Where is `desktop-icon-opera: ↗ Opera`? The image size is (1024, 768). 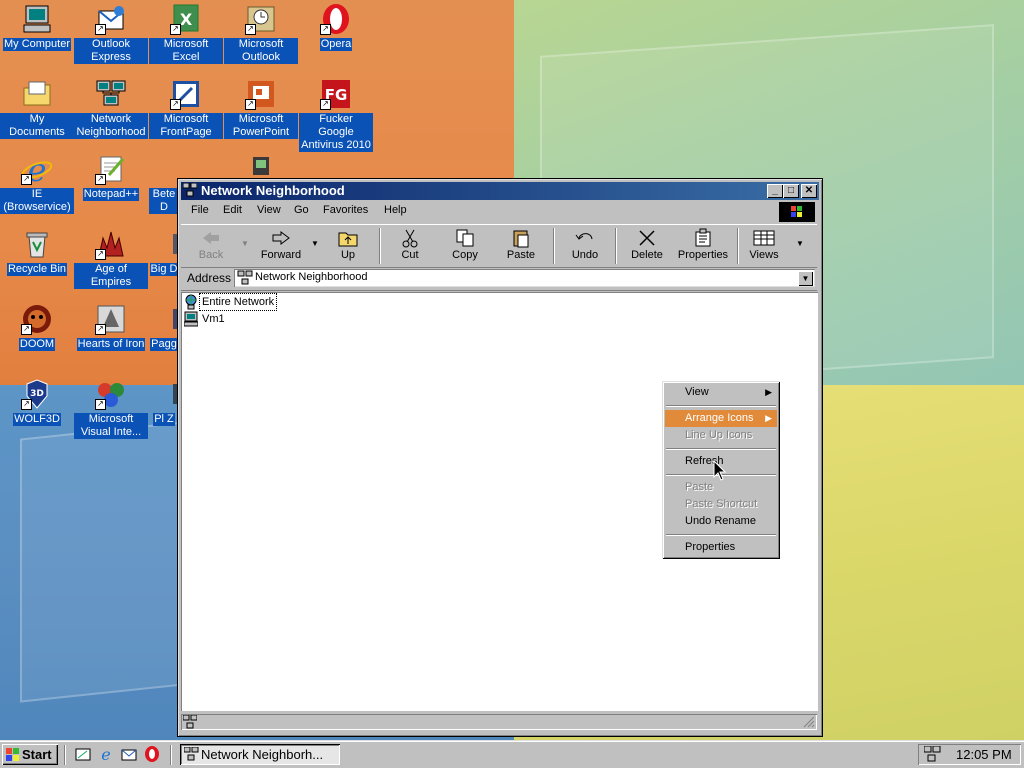
desktop-icon-opera: ↗ Opera is located at coordinates (336, 27).